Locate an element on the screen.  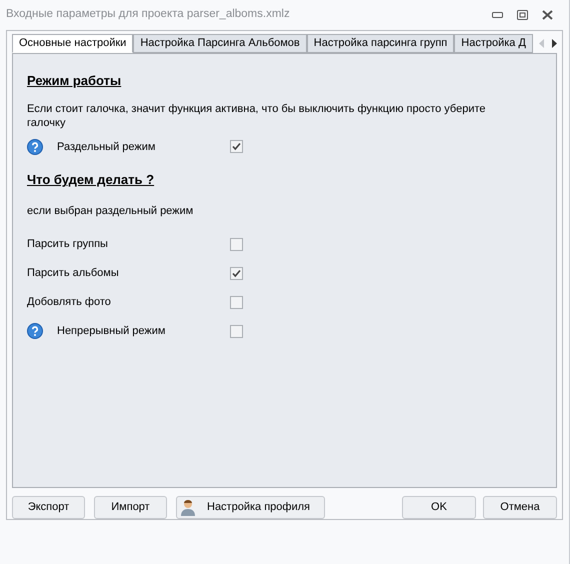
tab: Настройка Д is located at coordinates (493, 43).